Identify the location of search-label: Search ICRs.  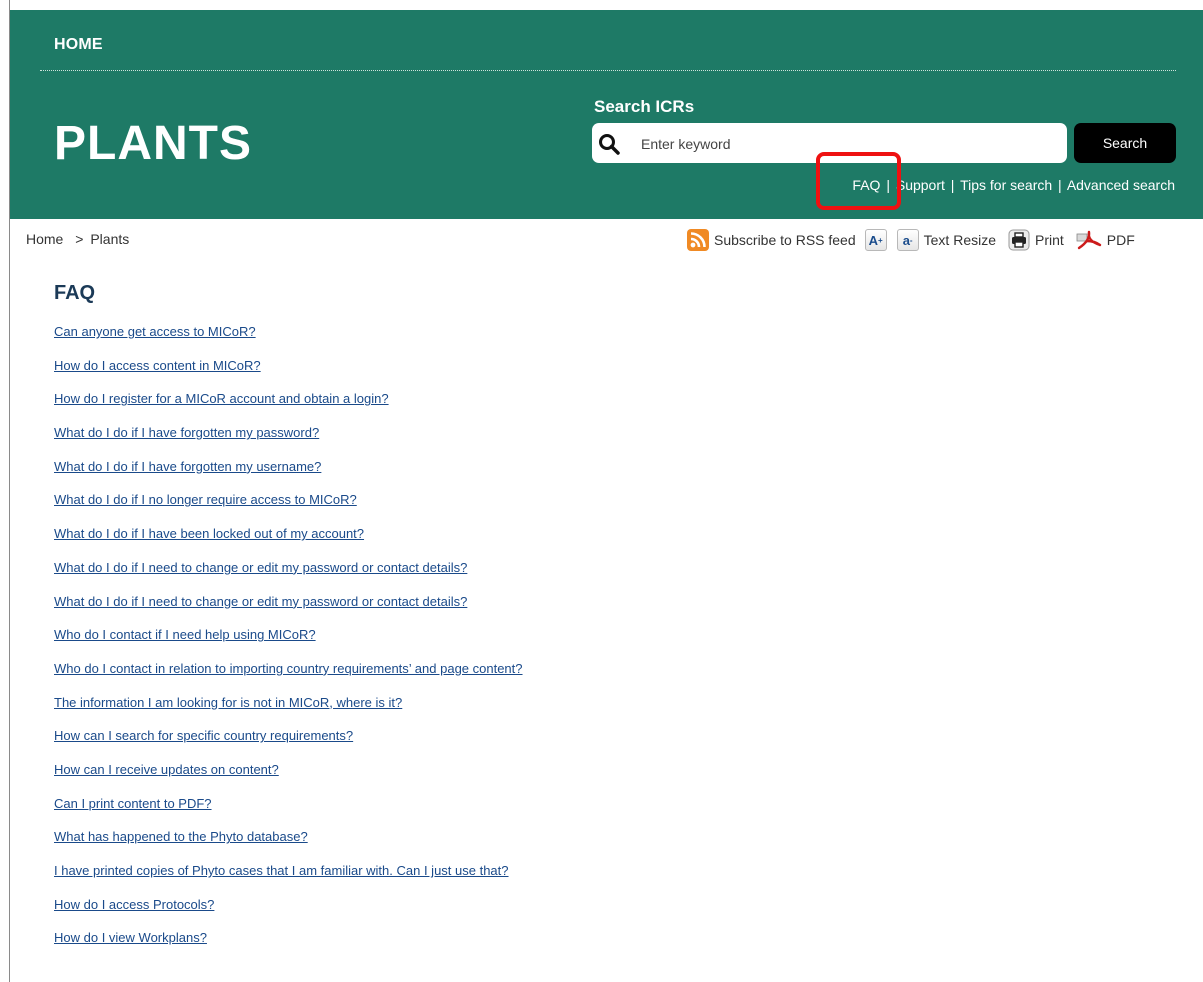
(644, 106).